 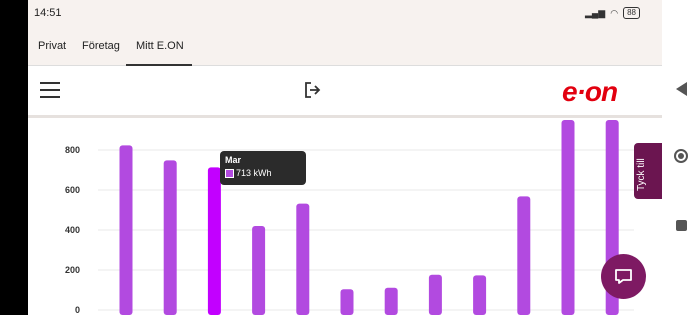 I want to click on bar-aug, so click(x=435, y=294).